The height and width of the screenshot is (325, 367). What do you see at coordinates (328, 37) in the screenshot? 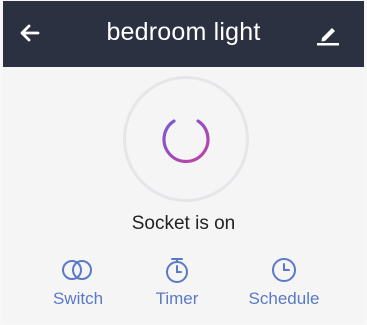
I see `pencil-icon` at bounding box center [328, 37].